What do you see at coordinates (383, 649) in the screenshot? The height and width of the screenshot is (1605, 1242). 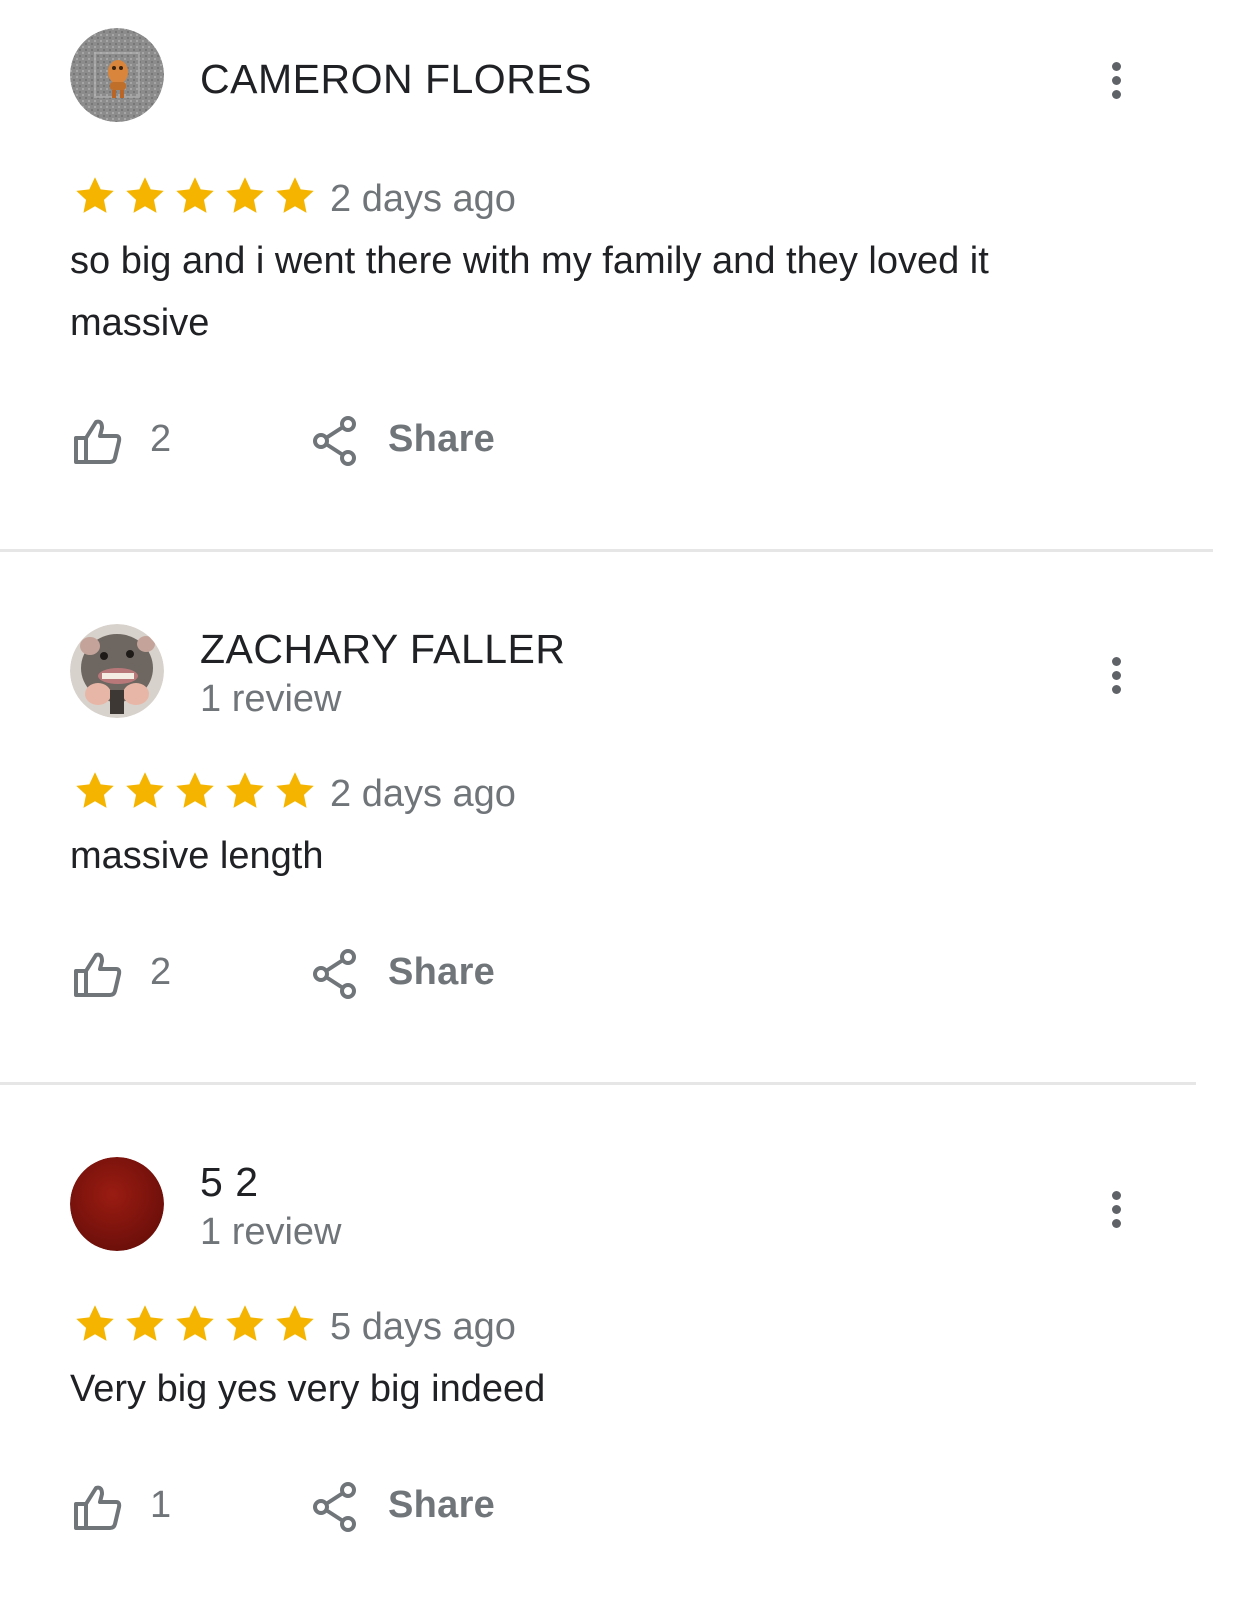 I see `reviewer-name: ZACHARY FALLER` at bounding box center [383, 649].